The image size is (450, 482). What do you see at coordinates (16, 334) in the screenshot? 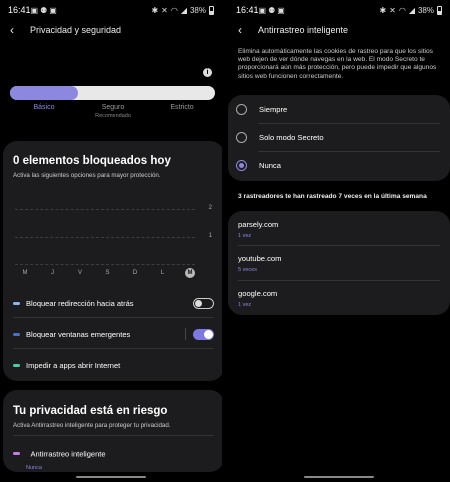
I see `popup-dot-icon` at bounding box center [16, 334].